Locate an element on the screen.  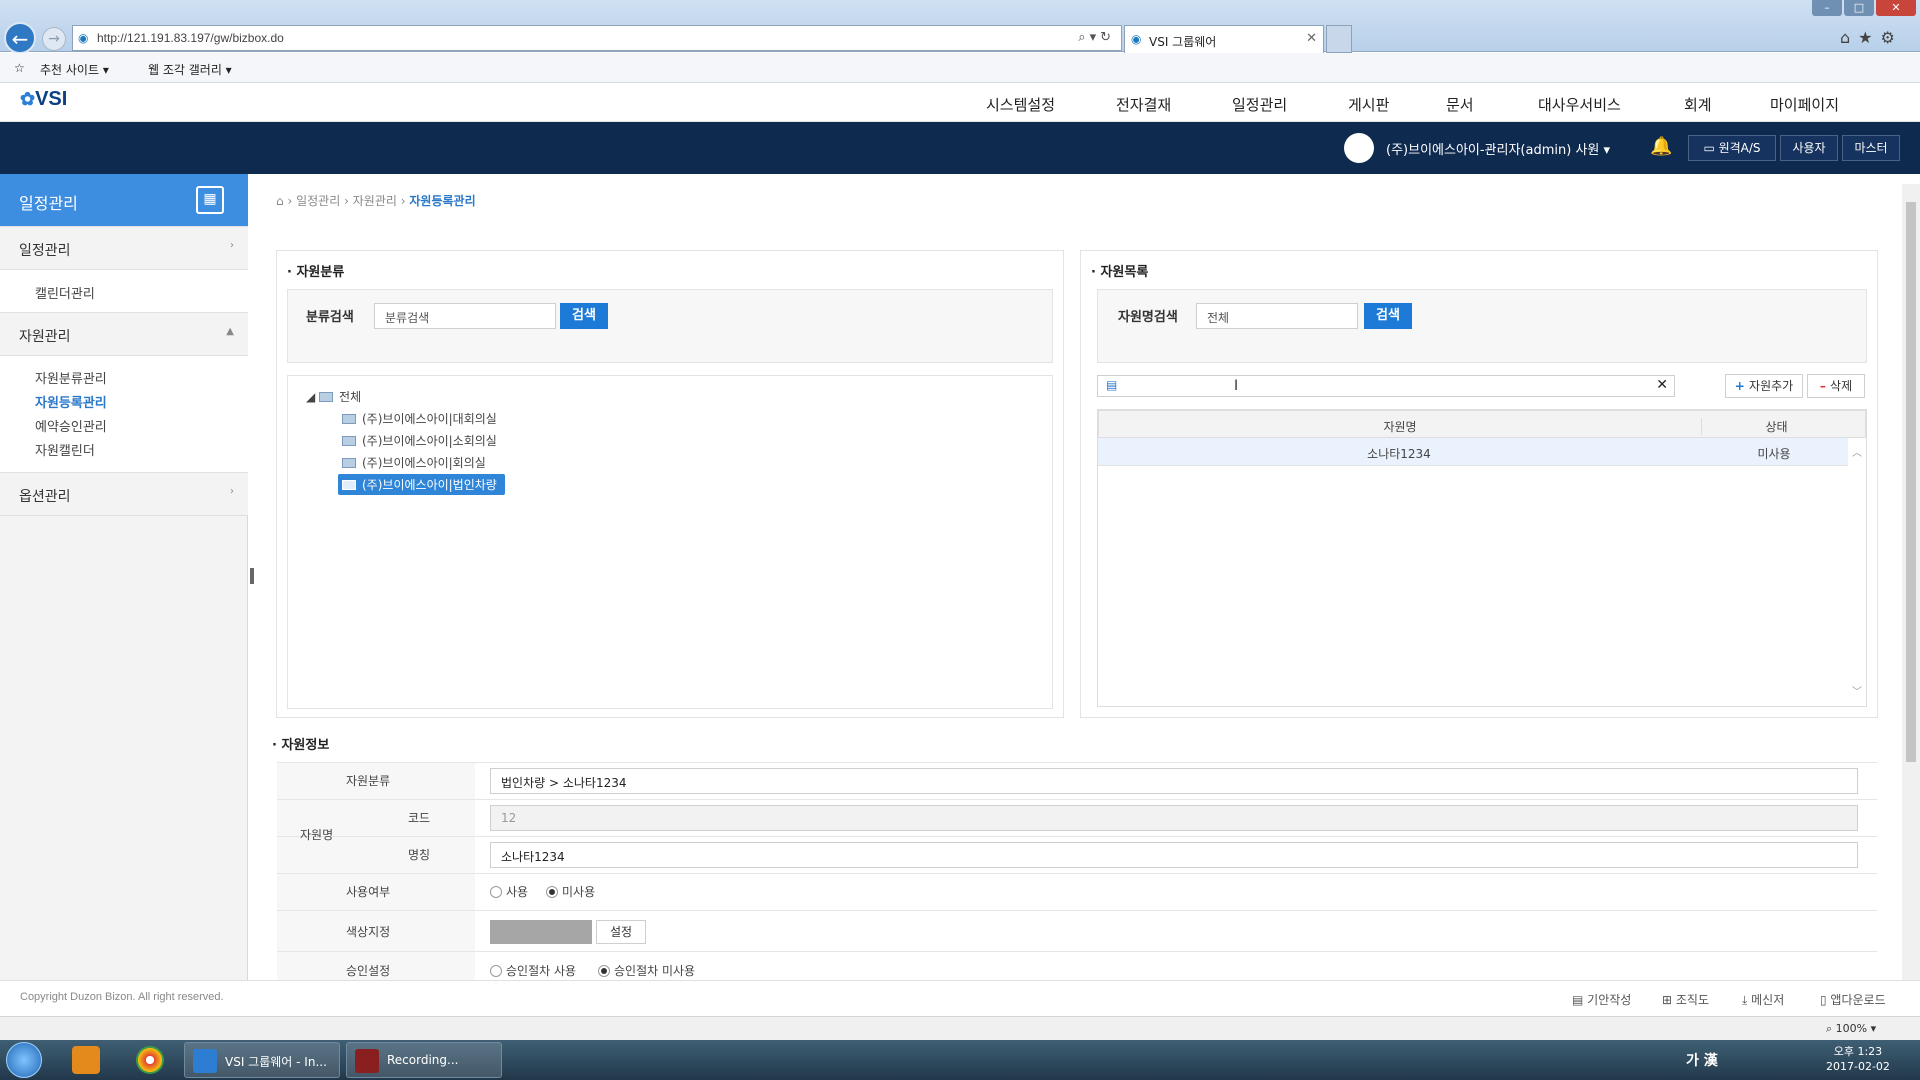
address-bar: ◉ http://121.191.83.197/gw/bizbox.do ⌕▾↻ is located at coordinates (597, 38).